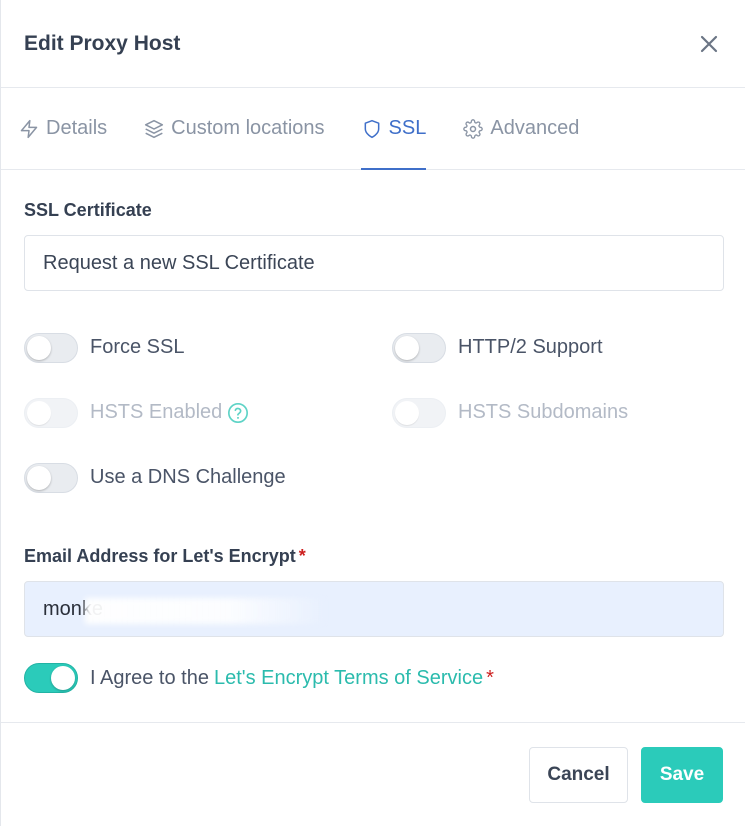 This screenshot has width=745, height=826. I want to click on force-ssl-toggle, so click(51, 347).